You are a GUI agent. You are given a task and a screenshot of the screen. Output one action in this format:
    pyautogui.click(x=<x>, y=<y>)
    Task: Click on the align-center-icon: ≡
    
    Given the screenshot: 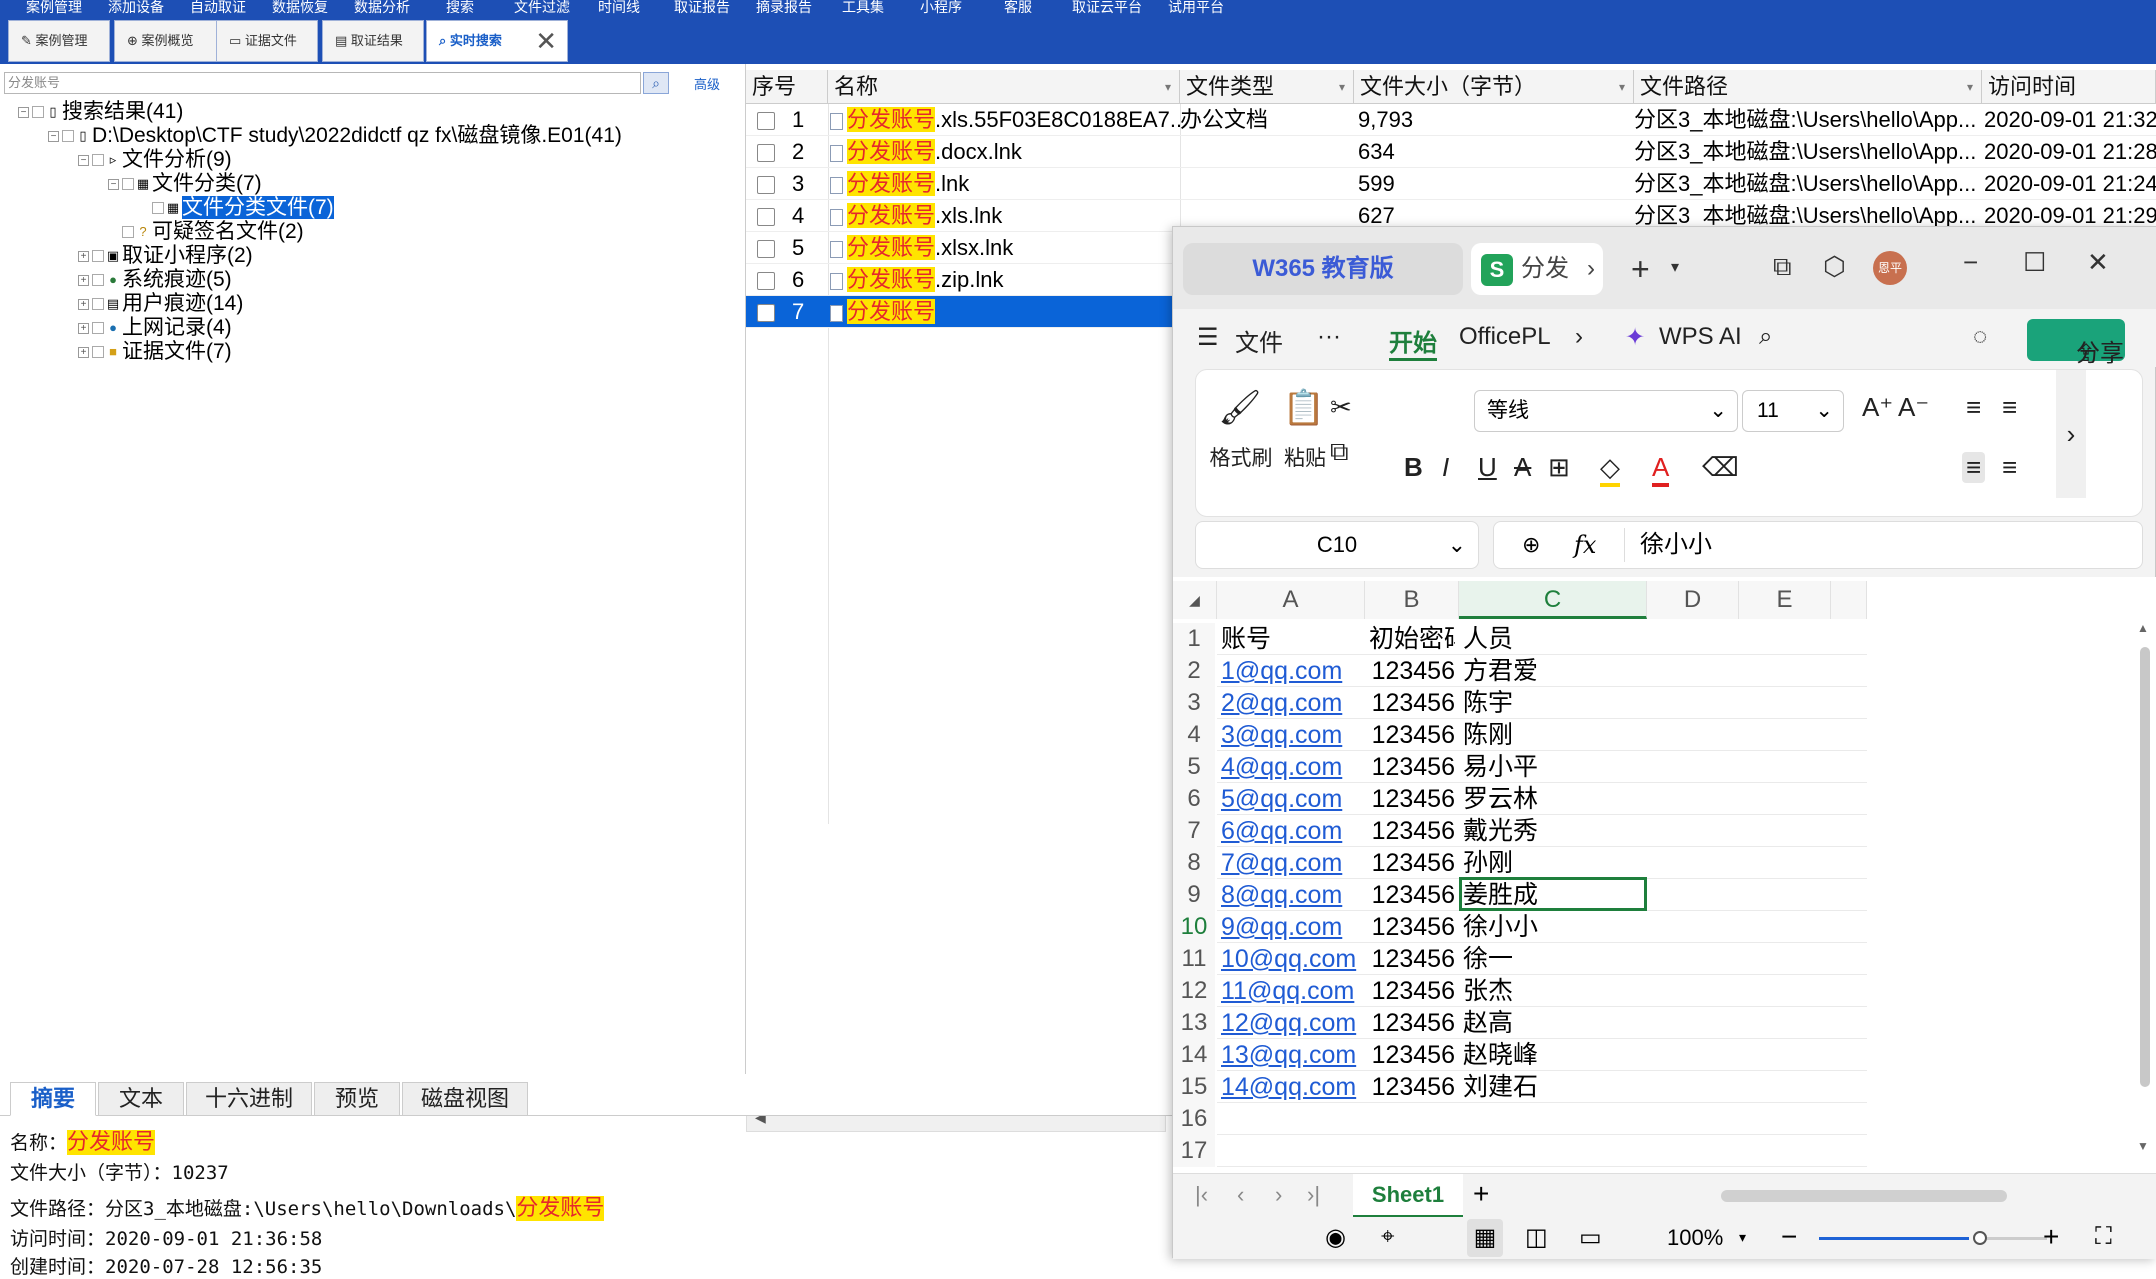 What is the action you would take?
    pyautogui.click(x=2009, y=467)
    